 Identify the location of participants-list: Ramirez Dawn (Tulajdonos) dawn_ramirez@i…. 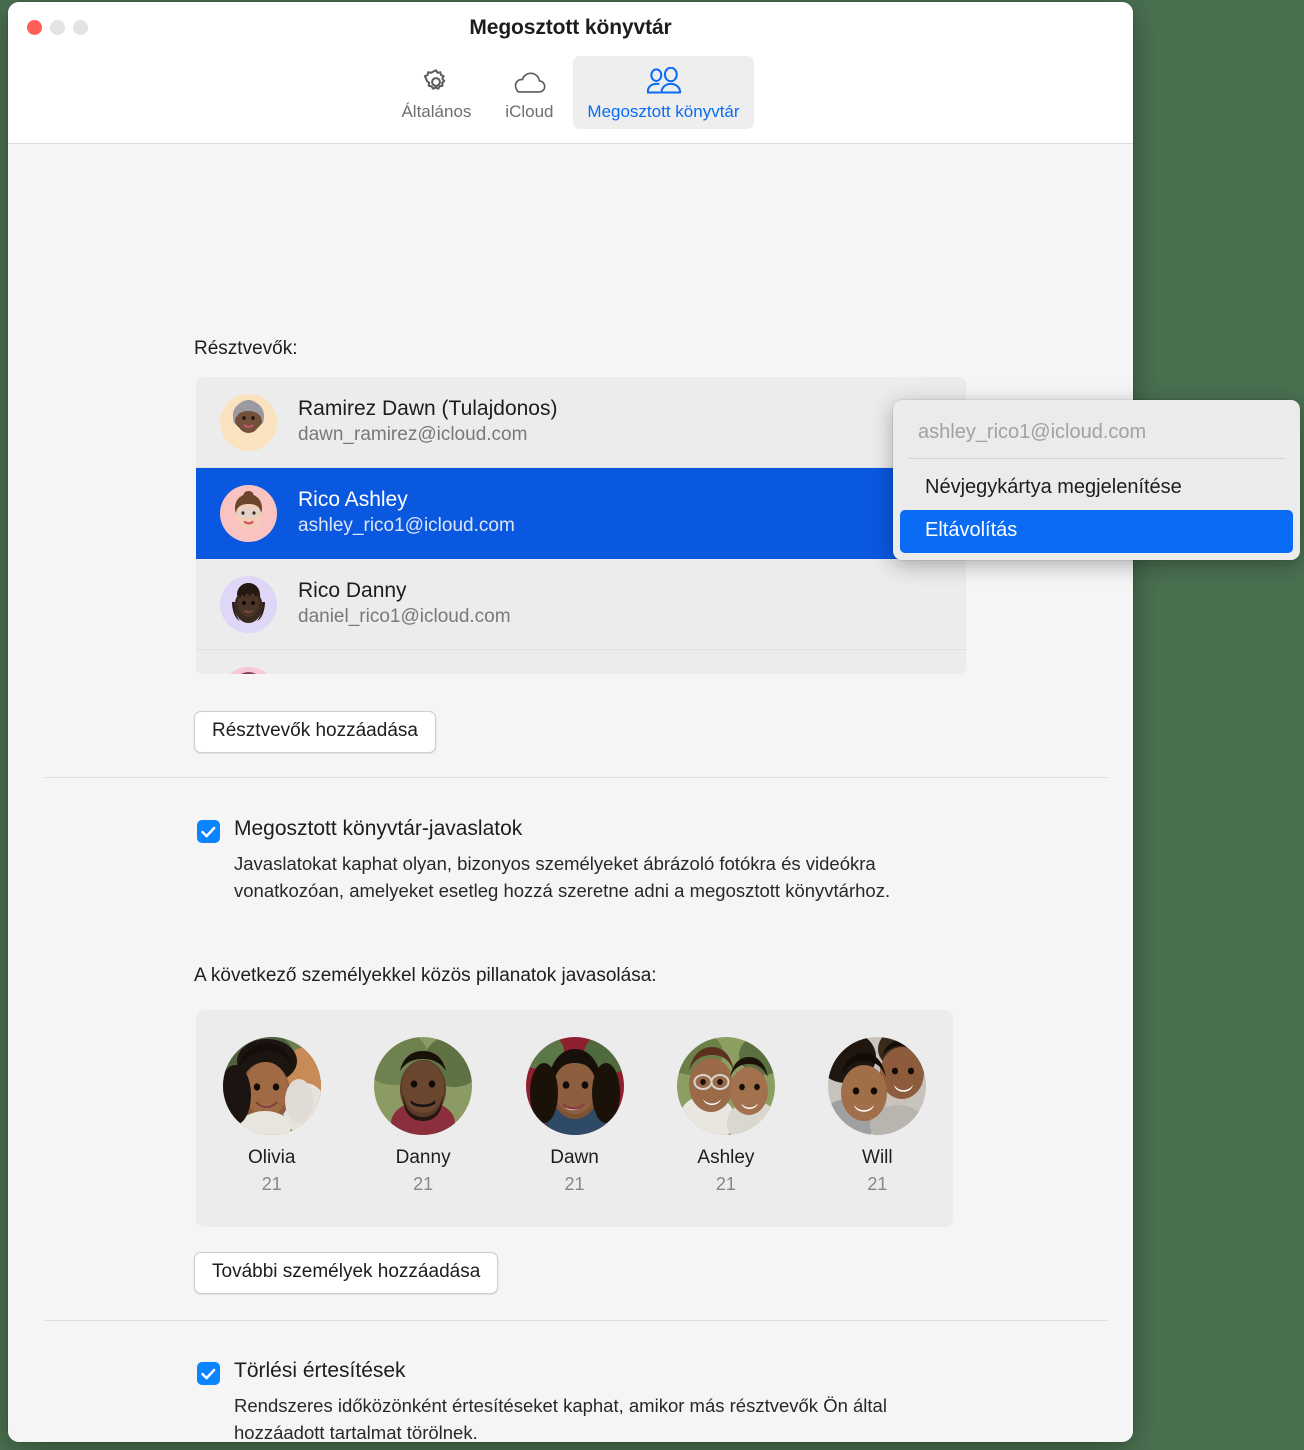
(581, 525).